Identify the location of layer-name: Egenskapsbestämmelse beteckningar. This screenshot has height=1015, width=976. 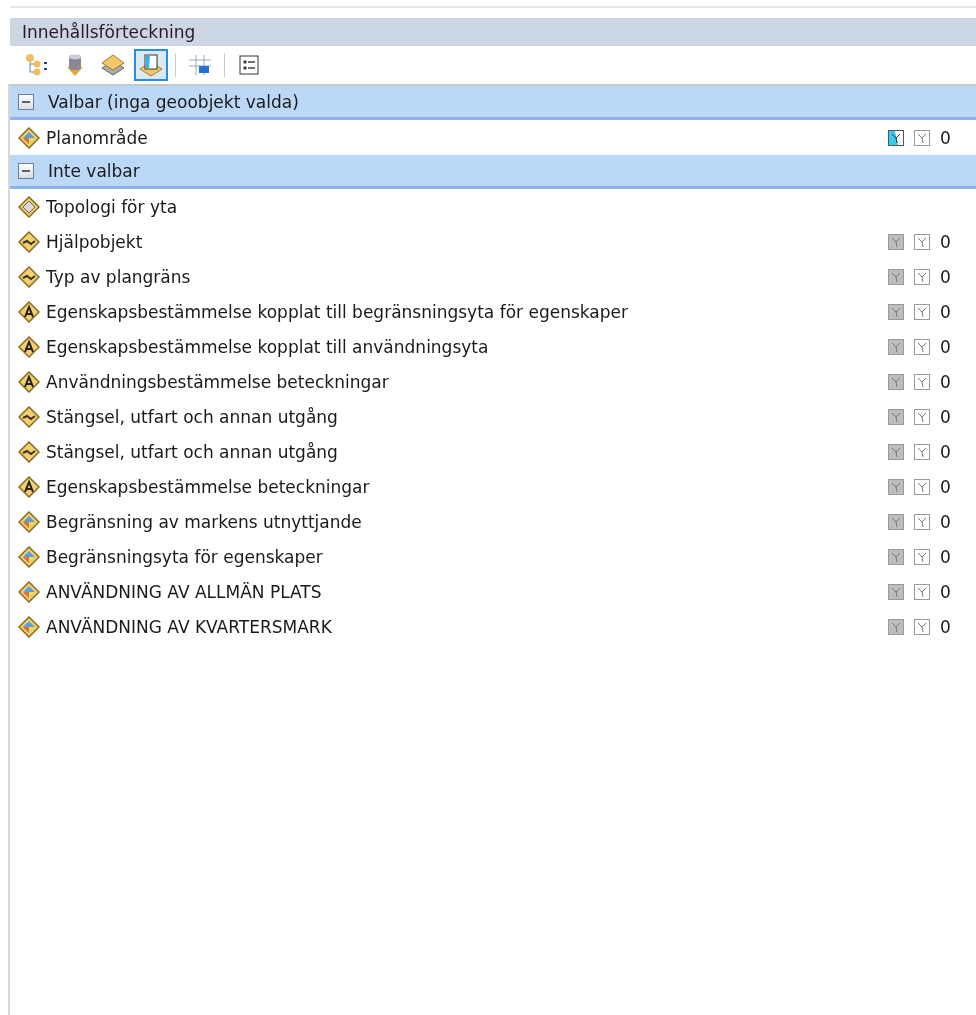
(464, 486).